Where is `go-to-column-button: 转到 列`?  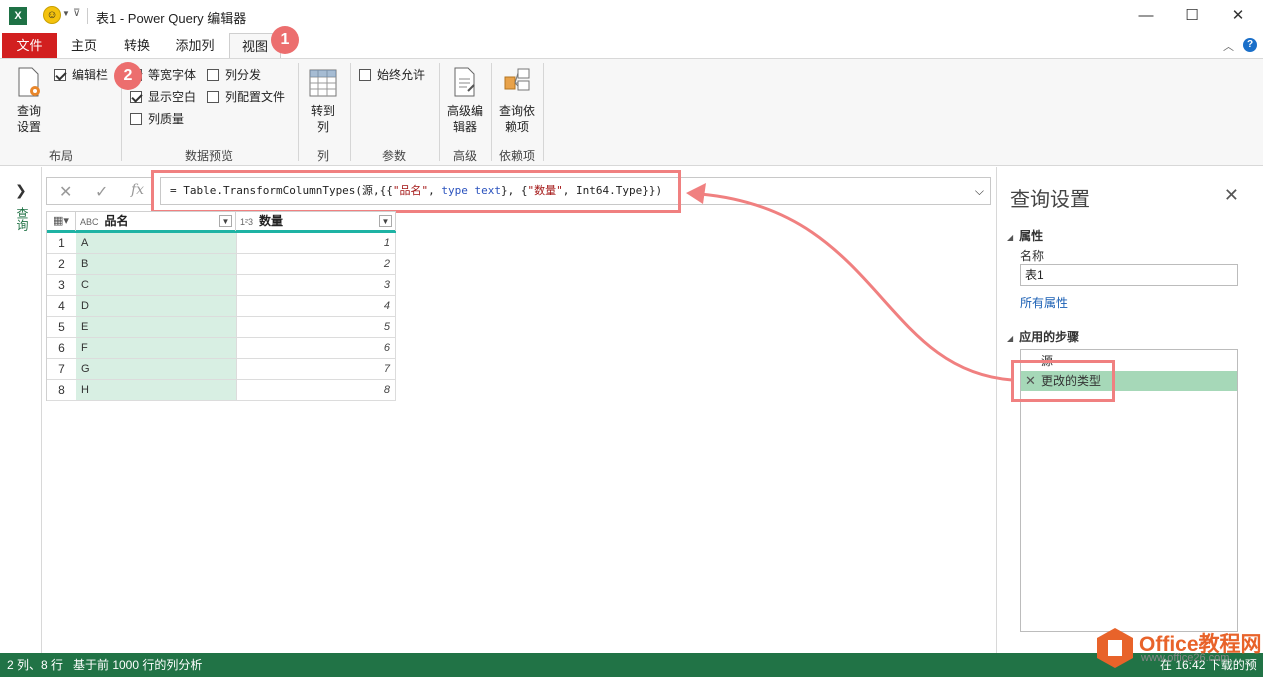
go-to-column-button: 转到 列 is located at coordinates (323, 101).